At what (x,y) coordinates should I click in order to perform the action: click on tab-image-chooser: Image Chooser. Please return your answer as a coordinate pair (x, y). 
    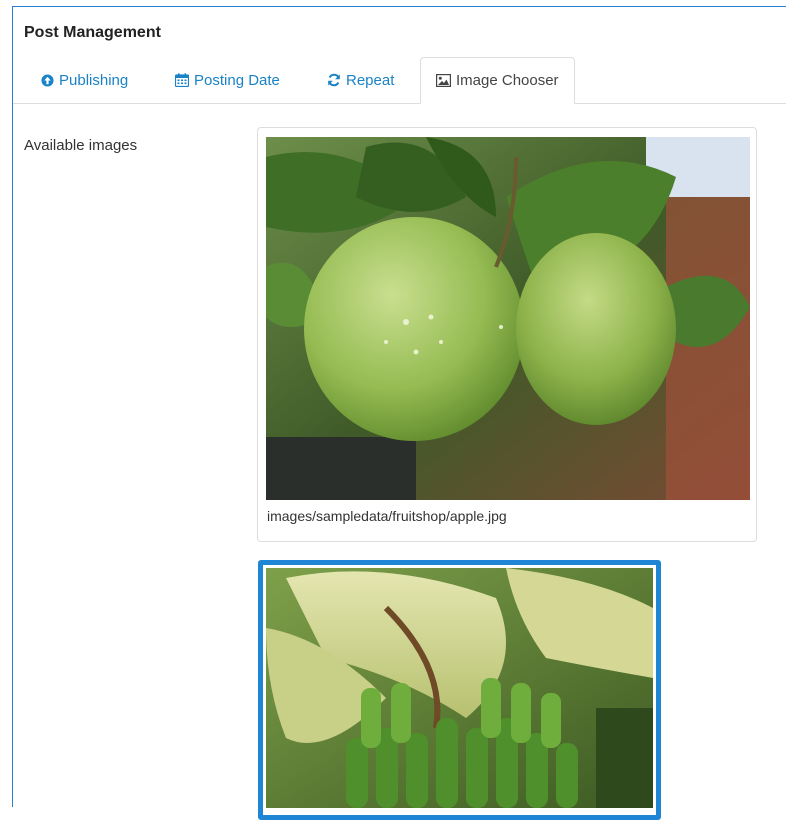
    Looking at the image, I should click on (497, 80).